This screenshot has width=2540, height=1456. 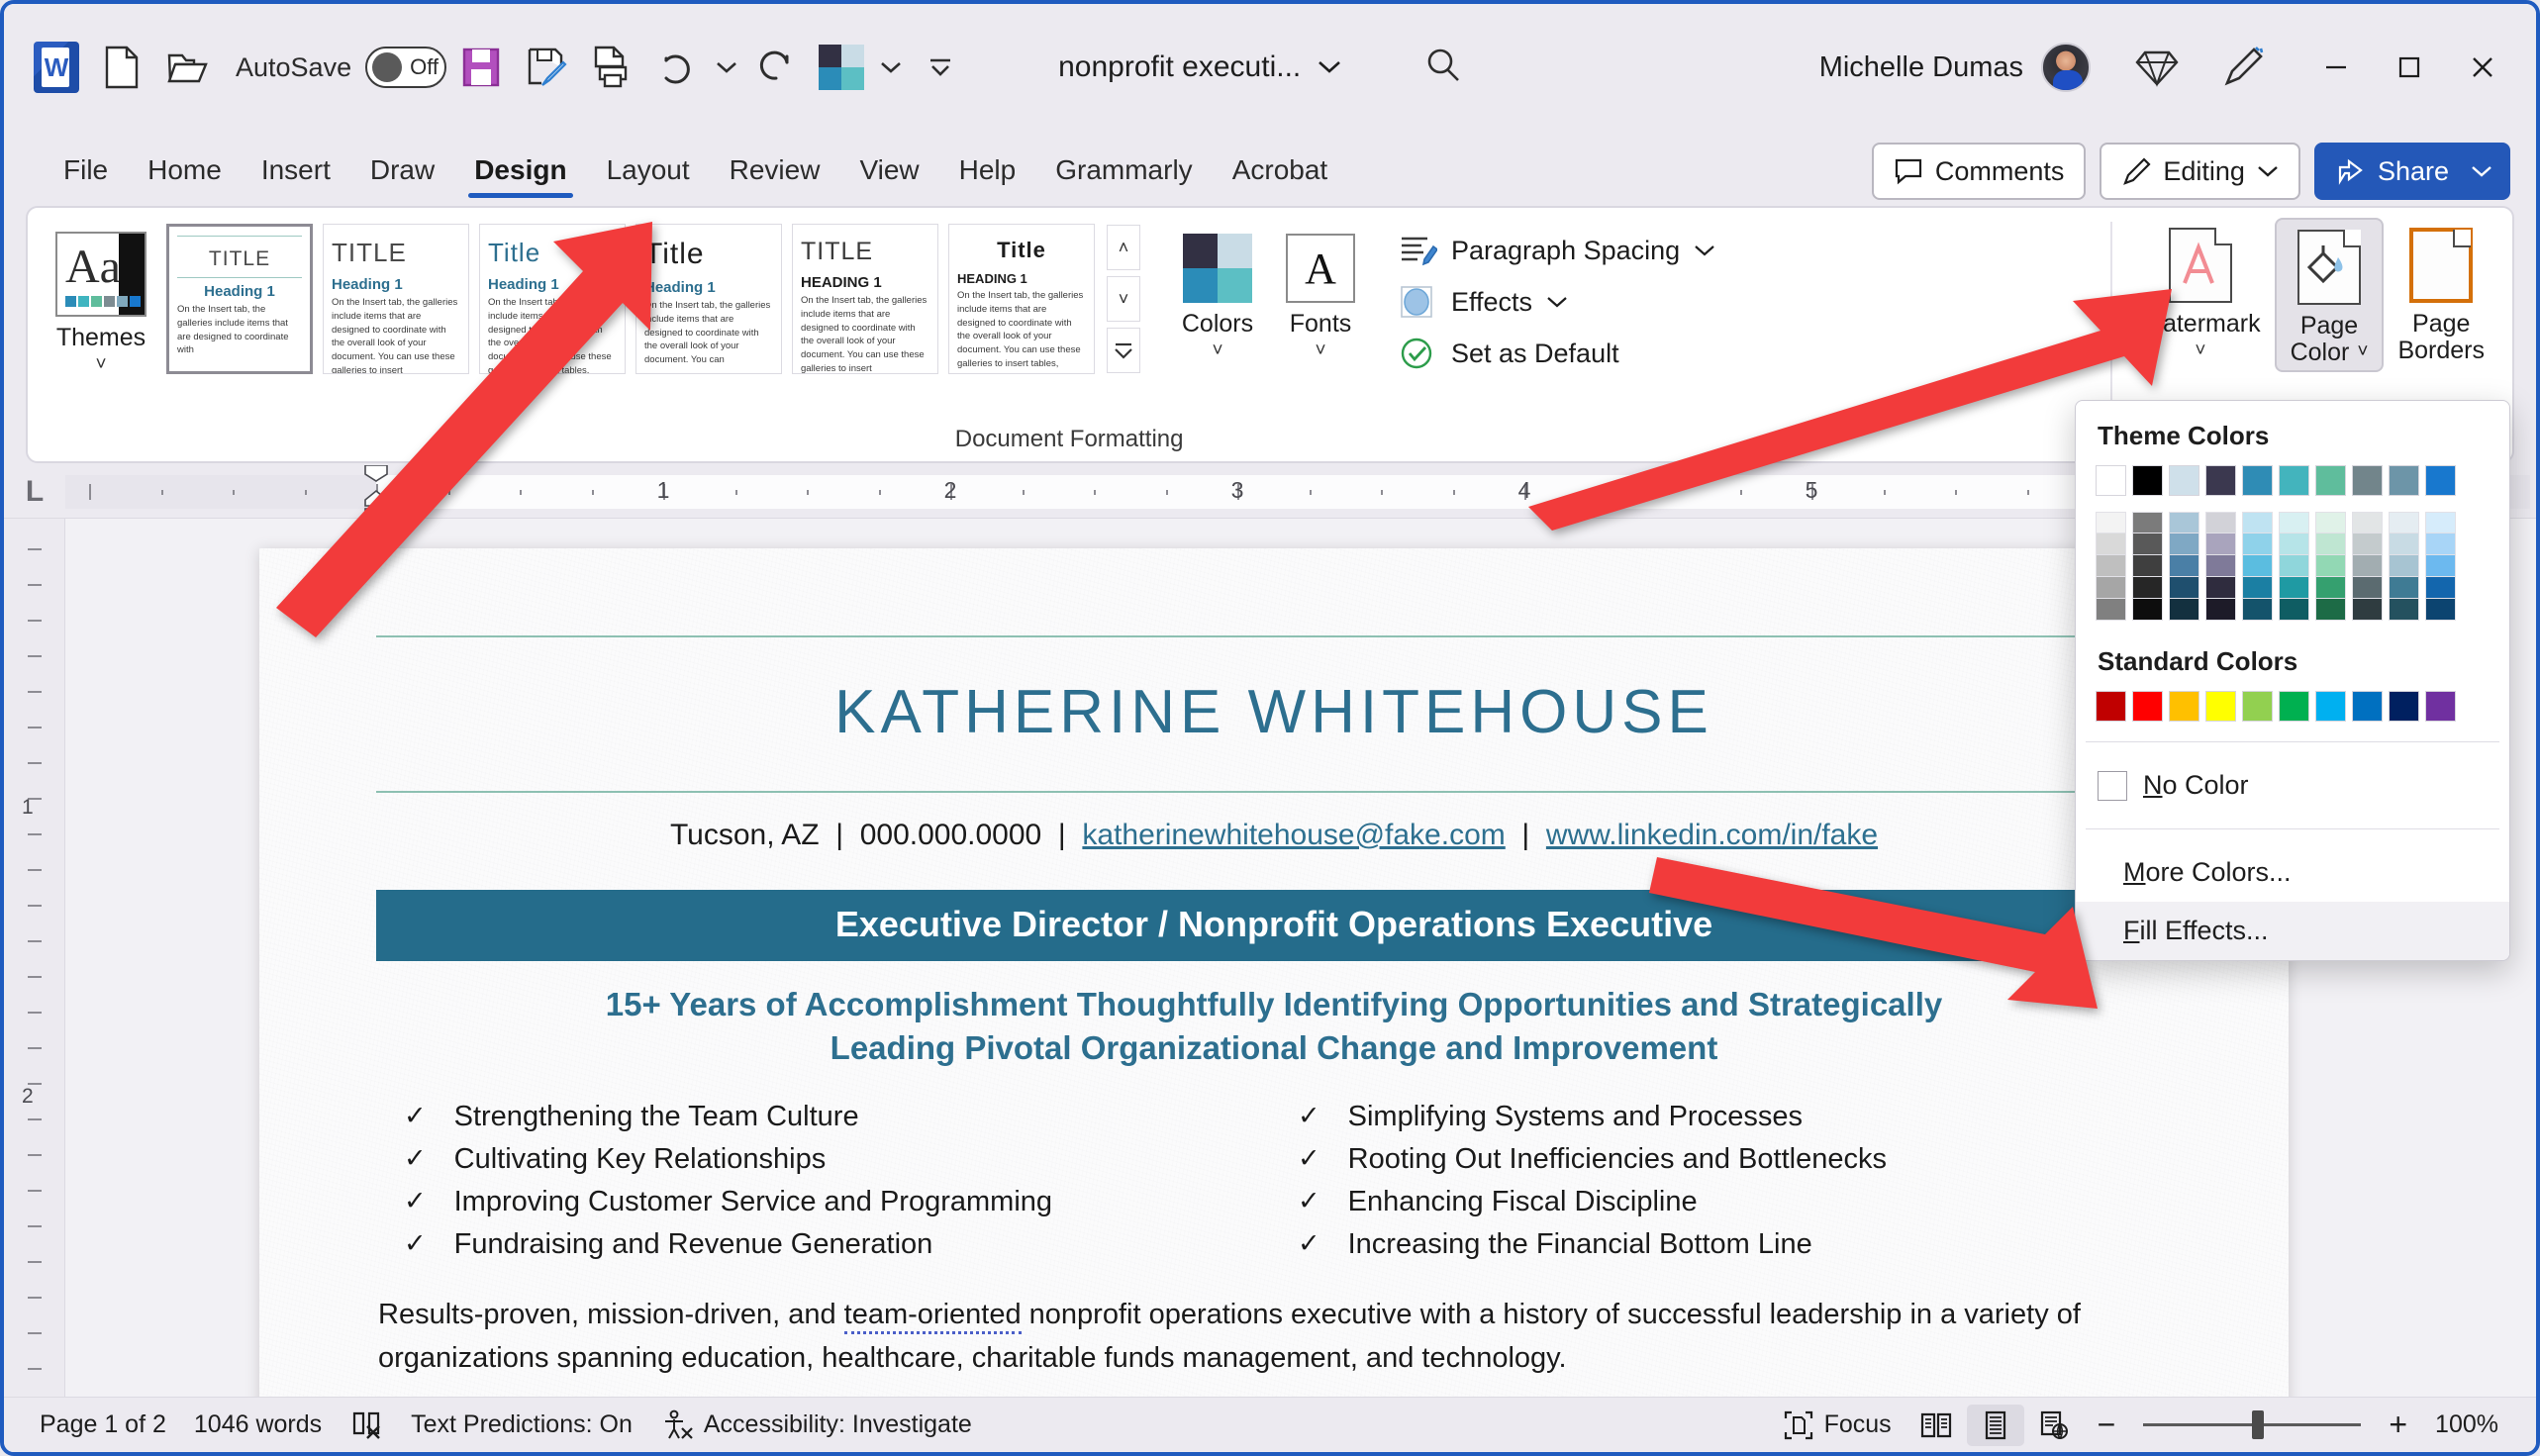 What do you see at coordinates (940, 67) in the screenshot?
I see `customize-quick-access-icon` at bounding box center [940, 67].